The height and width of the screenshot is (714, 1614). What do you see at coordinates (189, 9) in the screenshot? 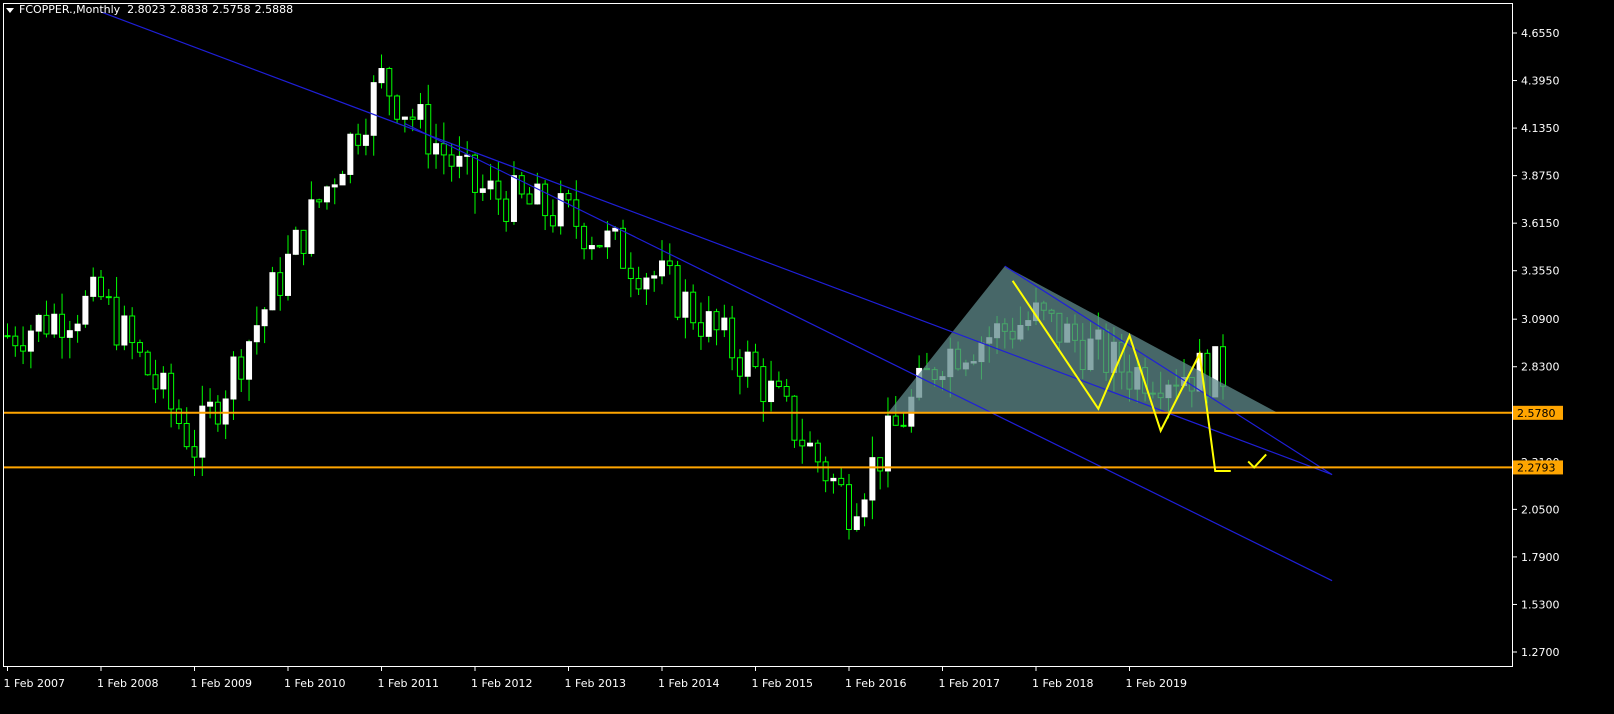
I see `ohlc-high: 2.8838` at bounding box center [189, 9].